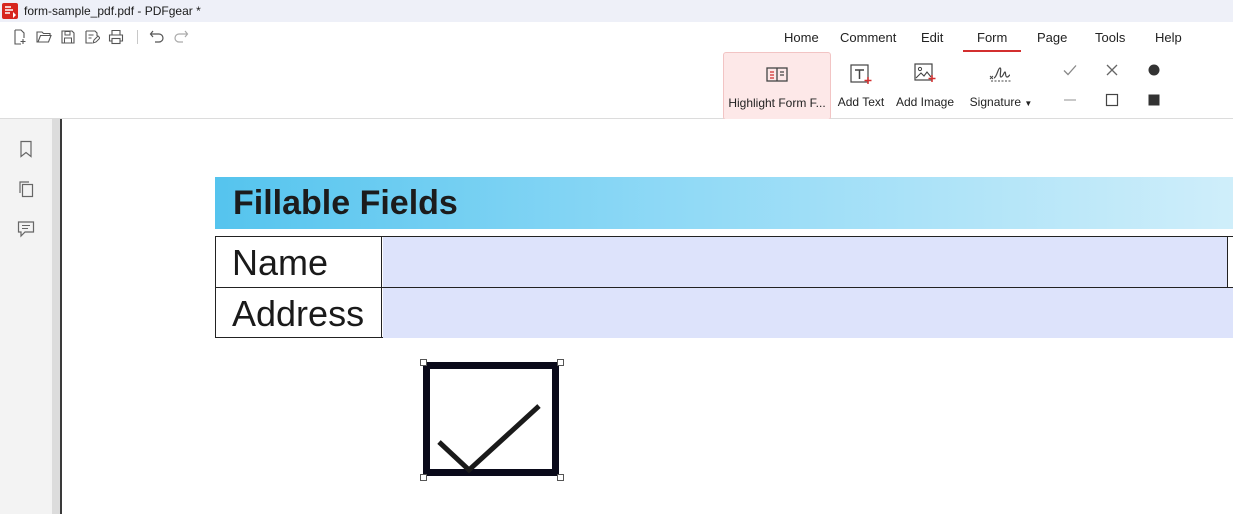 Image resolution: width=1233 pixels, height=514 pixels. What do you see at coordinates (137, 37) in the screenshot?
I see `quick-access-divider` at bounding box center [137, 37].